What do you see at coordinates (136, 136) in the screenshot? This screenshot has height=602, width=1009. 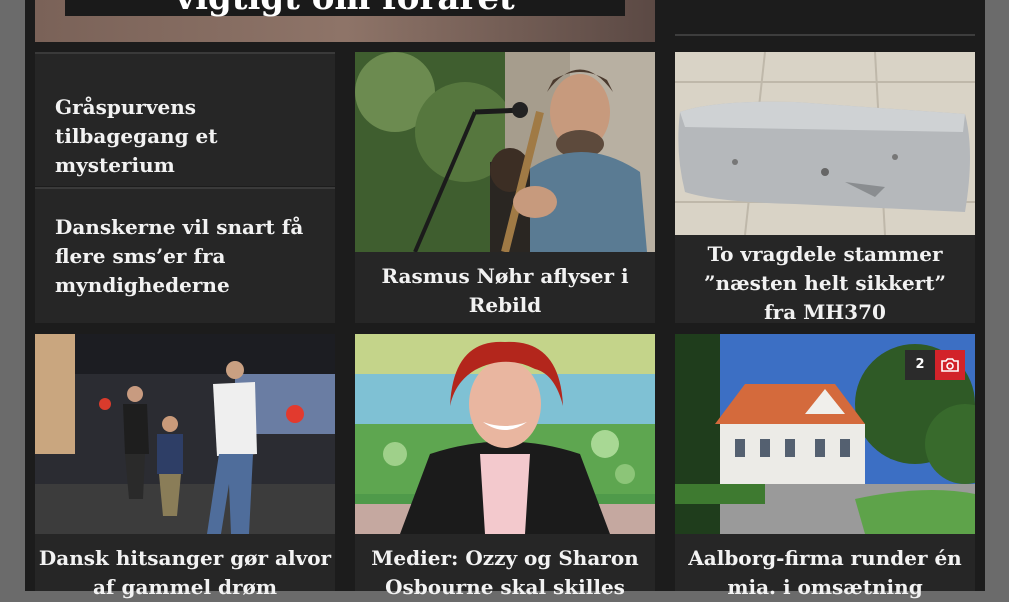 I see `article-title: Gråspurvens tilbagegang et mysterium` at bounding box center [136, 136].